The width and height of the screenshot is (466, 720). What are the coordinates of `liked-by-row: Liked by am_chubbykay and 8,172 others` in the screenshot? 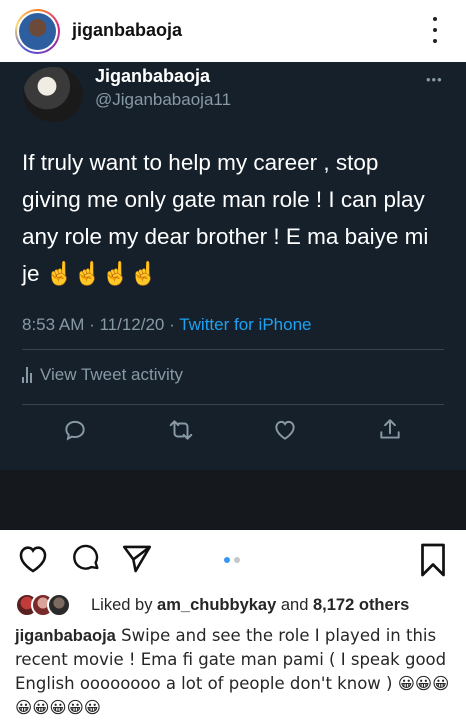 It's located at (212, 605).